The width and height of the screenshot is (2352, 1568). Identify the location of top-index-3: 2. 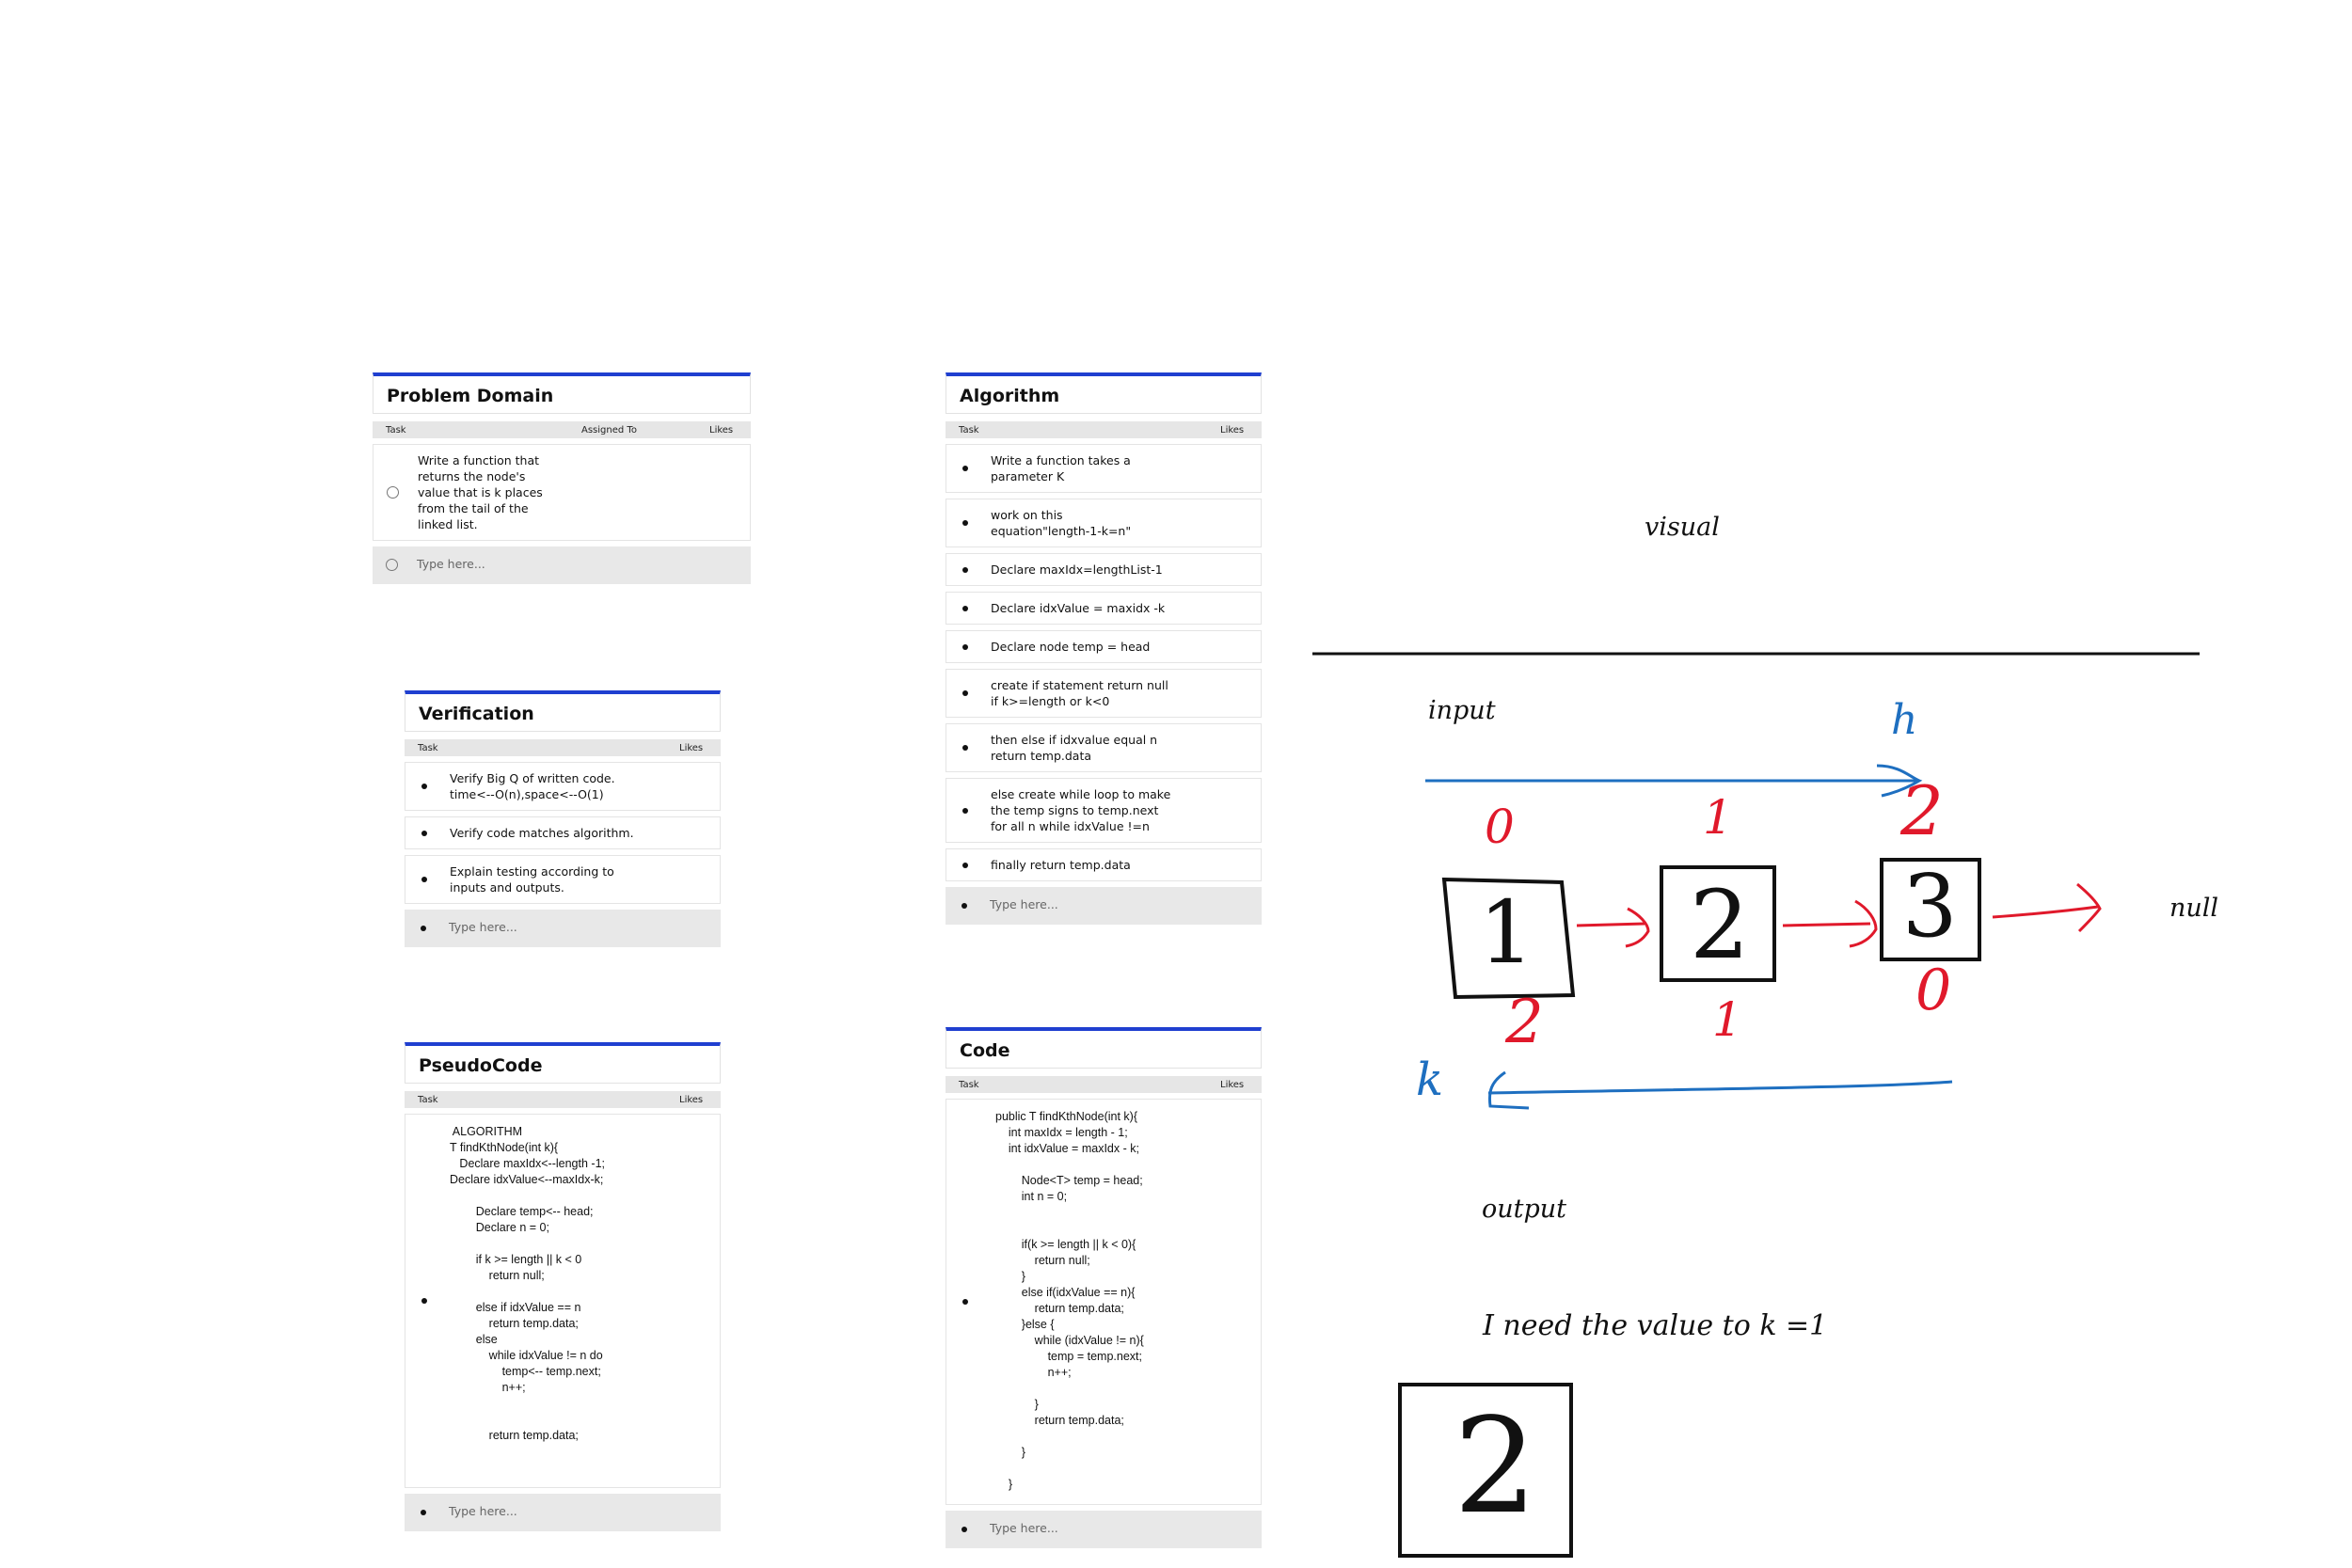
(1922, 810).